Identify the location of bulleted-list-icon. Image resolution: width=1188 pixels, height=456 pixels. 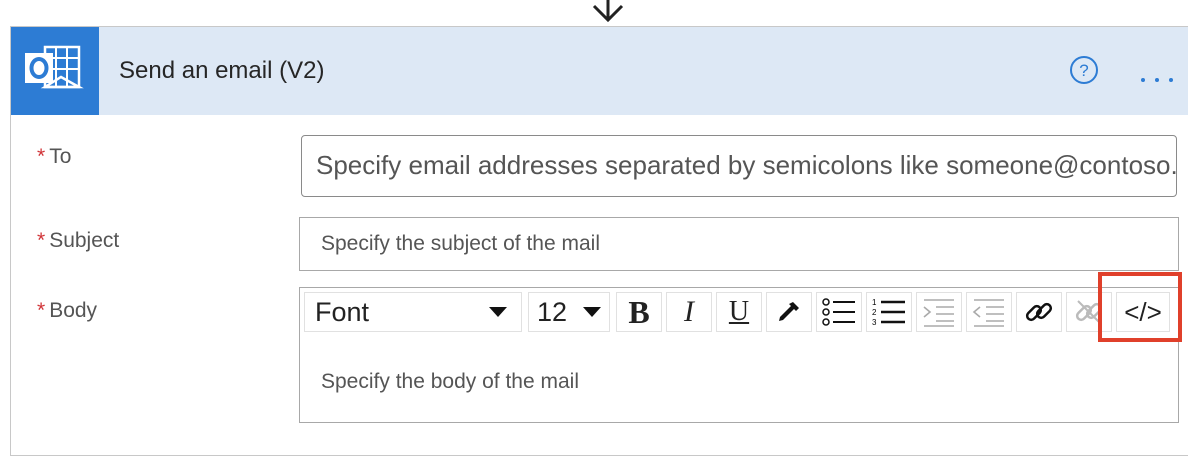
(838, 312).